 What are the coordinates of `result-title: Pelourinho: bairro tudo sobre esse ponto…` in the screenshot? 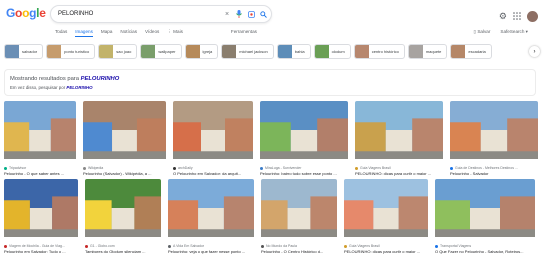 It's located at (304, 173).